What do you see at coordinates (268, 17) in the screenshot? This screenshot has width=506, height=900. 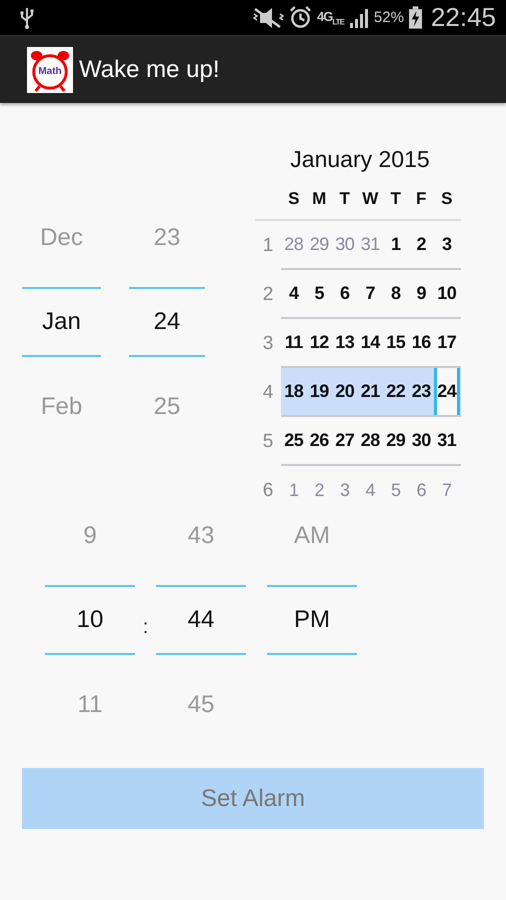 I see `mute-icon` at bounding box center [268, 17].